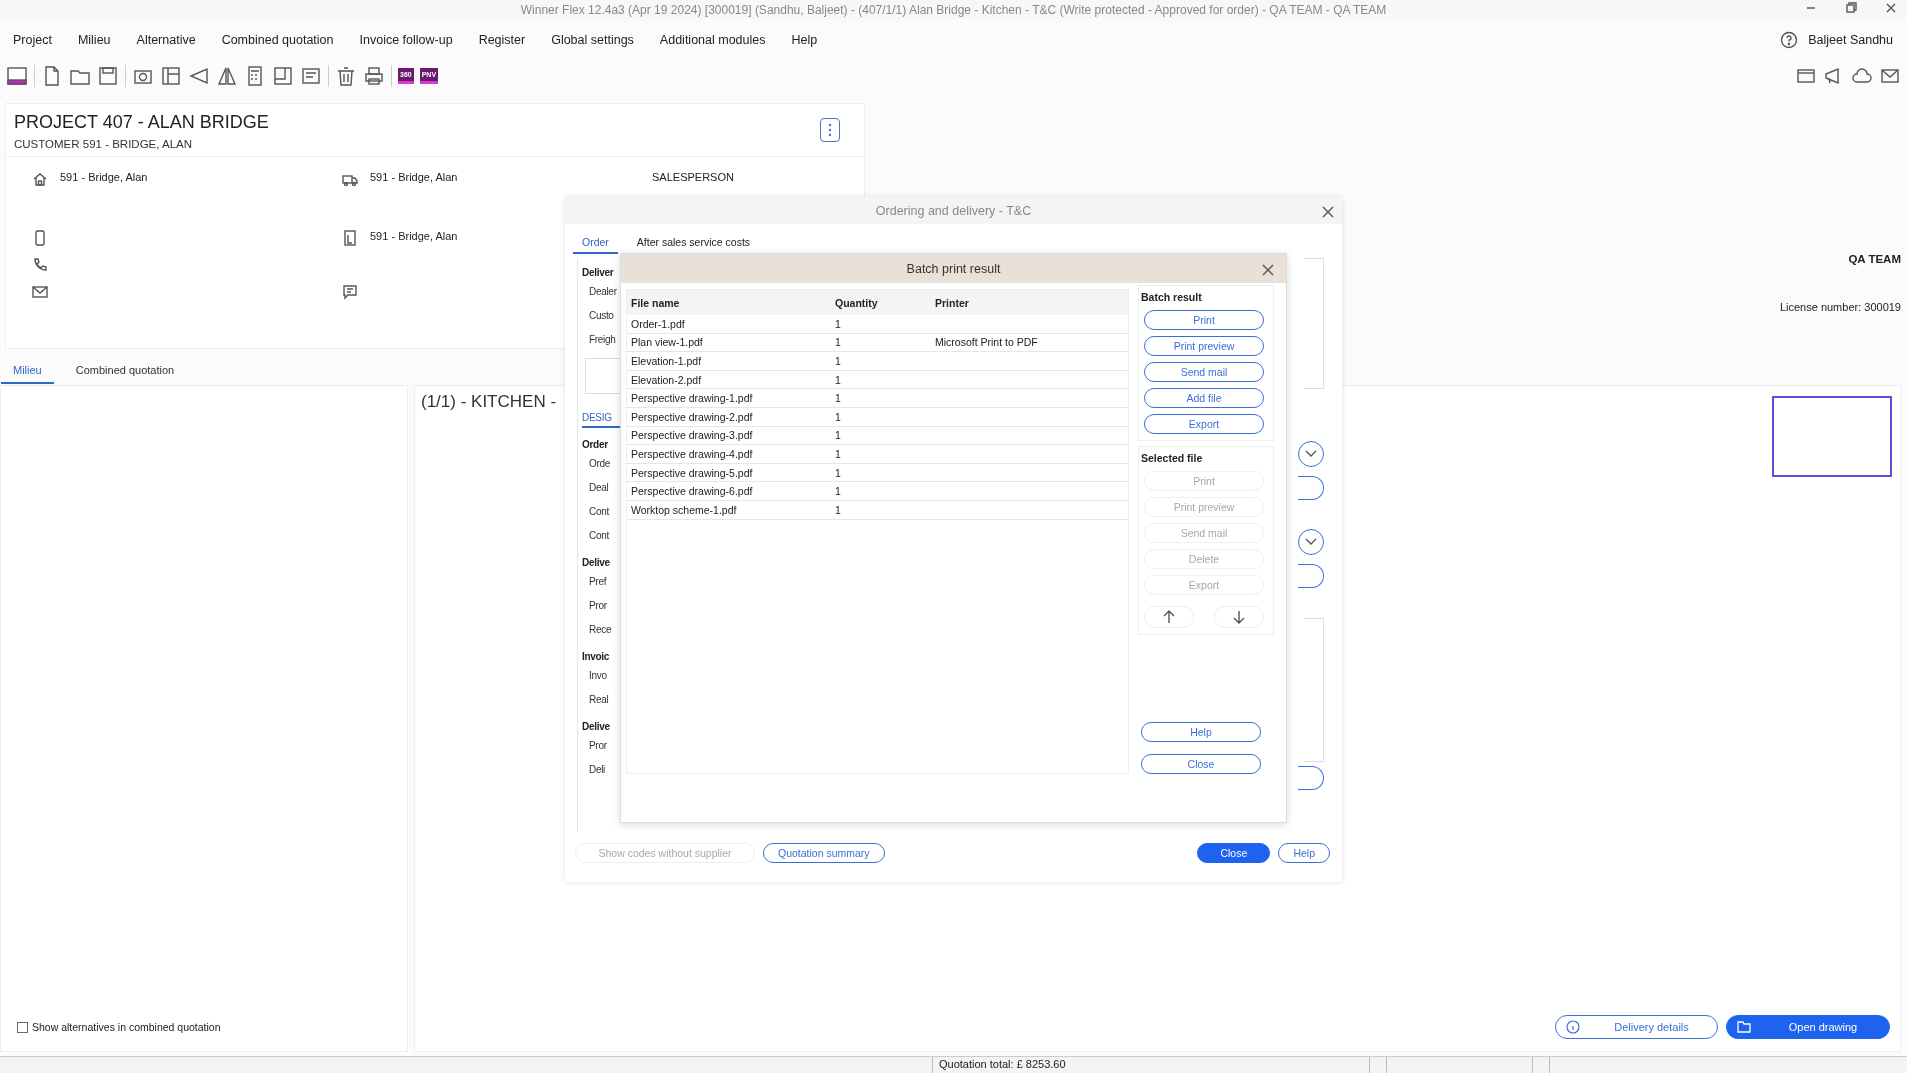  I want to click on checkbox-label: Show alternatives in combined quotation, so click(126, 1027).